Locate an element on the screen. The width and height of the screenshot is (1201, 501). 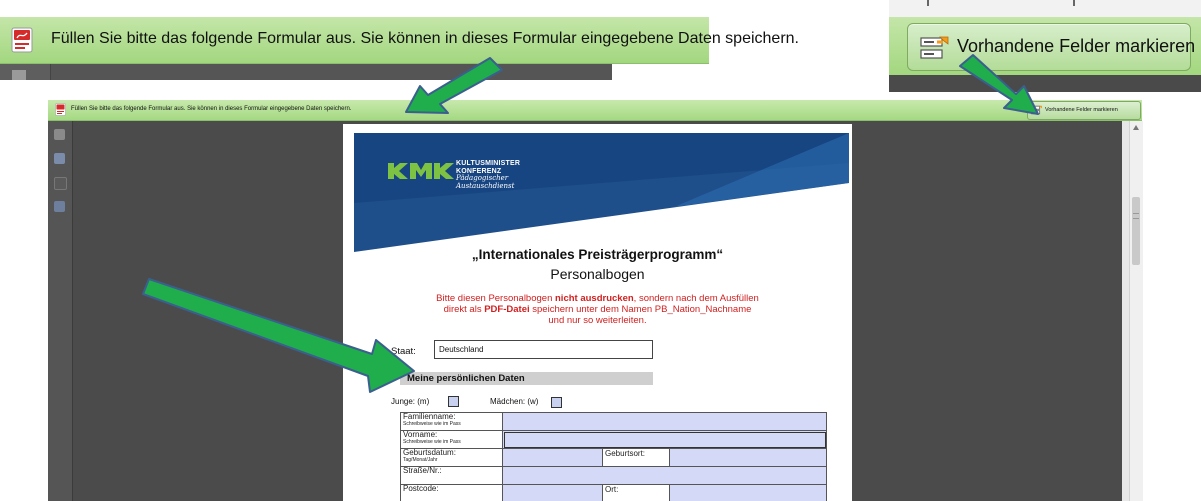
staat-label: Staat: is located at coordinates (403, 351).